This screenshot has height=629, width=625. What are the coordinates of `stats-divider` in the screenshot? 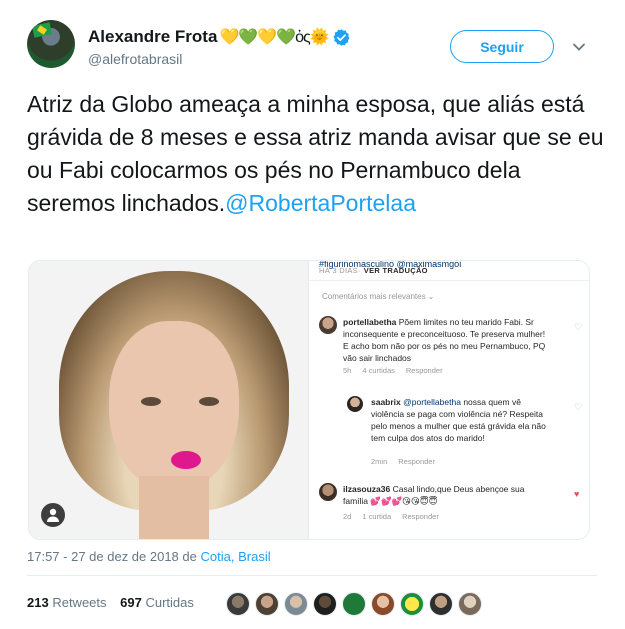 It's located at (312, 575).